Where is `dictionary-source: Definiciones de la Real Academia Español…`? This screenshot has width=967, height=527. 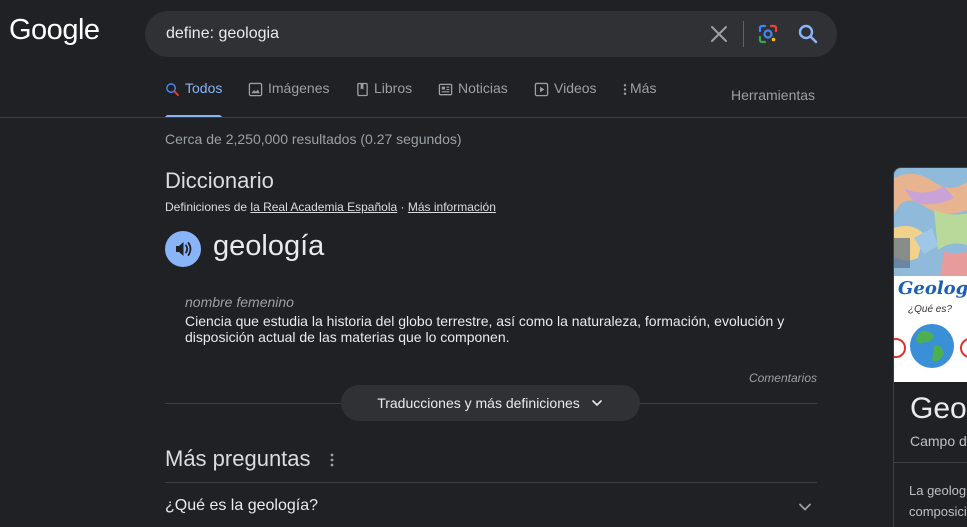
dictionary-source: Definiciones de la Real Academia Español… is located at coordinates (330, 207).